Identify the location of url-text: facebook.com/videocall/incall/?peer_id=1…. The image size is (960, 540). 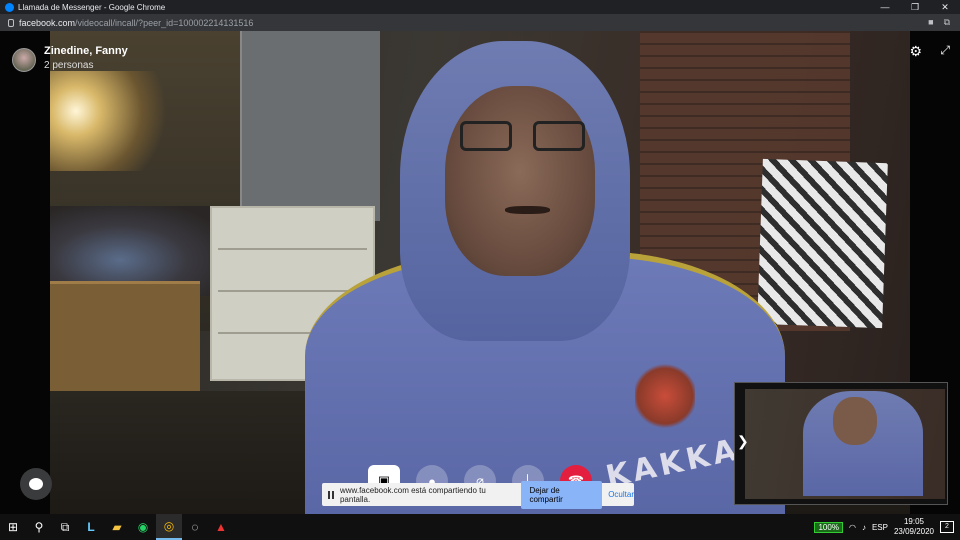
(136, 23).